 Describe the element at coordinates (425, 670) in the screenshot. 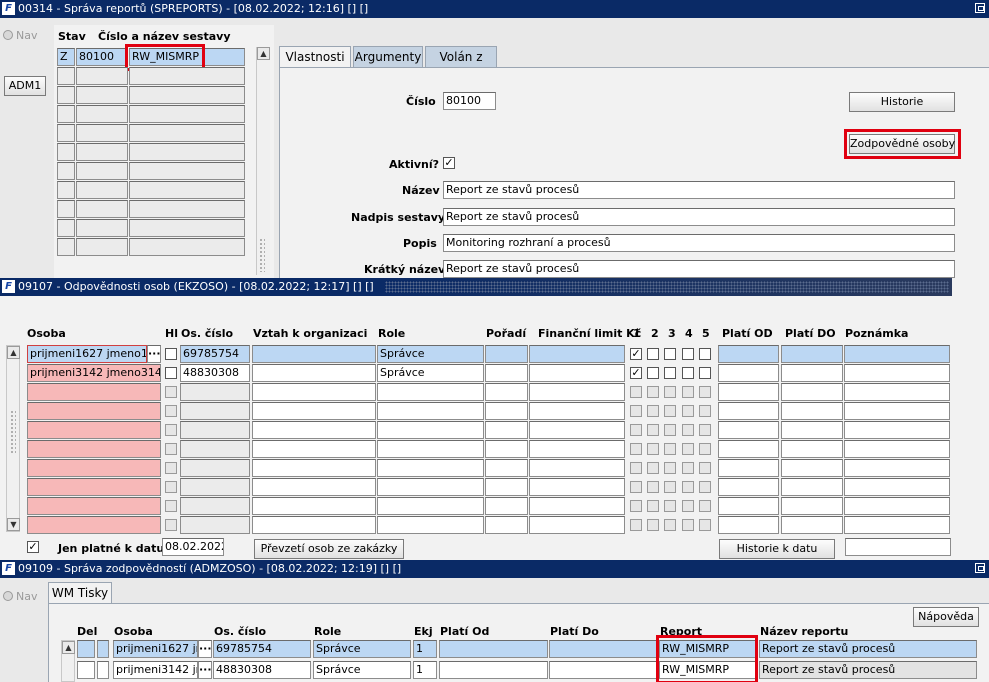

I see `table-cell-ekj: 1` at that location.